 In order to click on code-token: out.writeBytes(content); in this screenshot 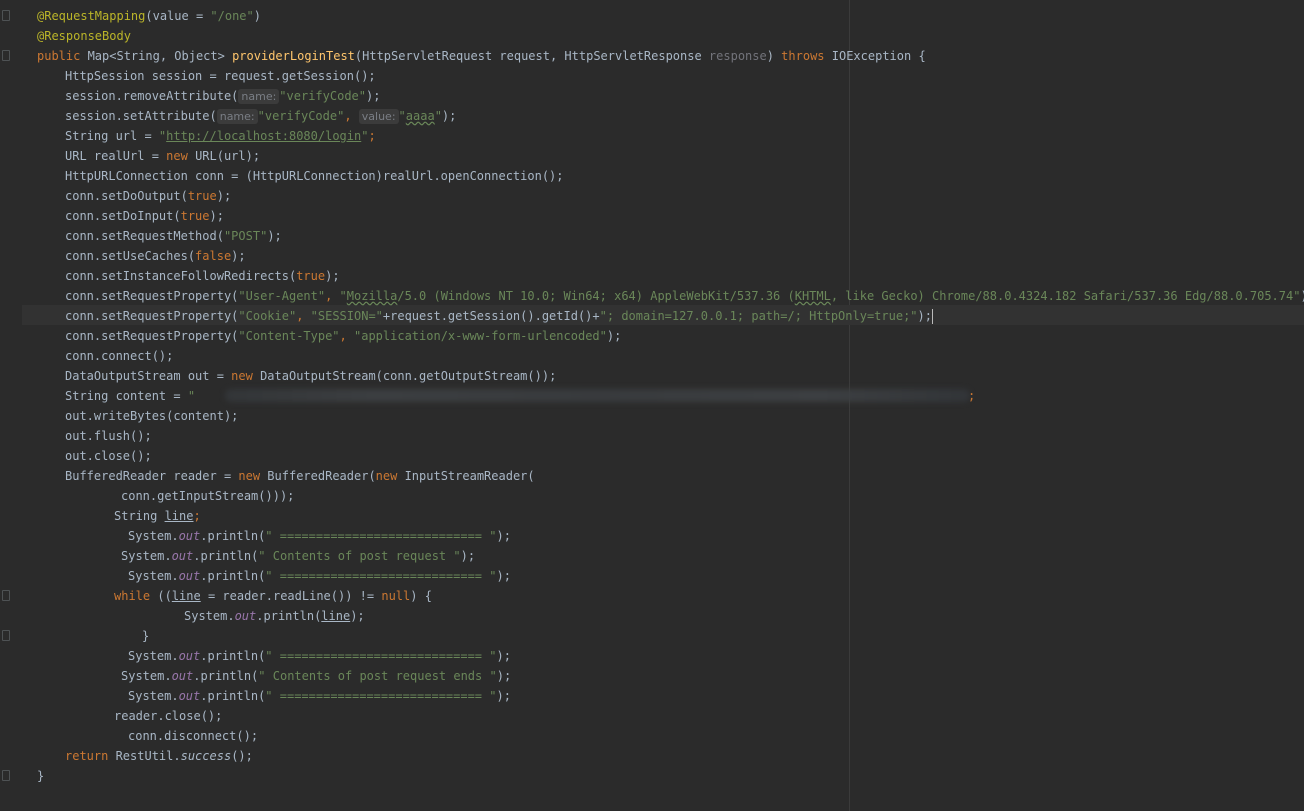, I will do `click(152, 416)`.